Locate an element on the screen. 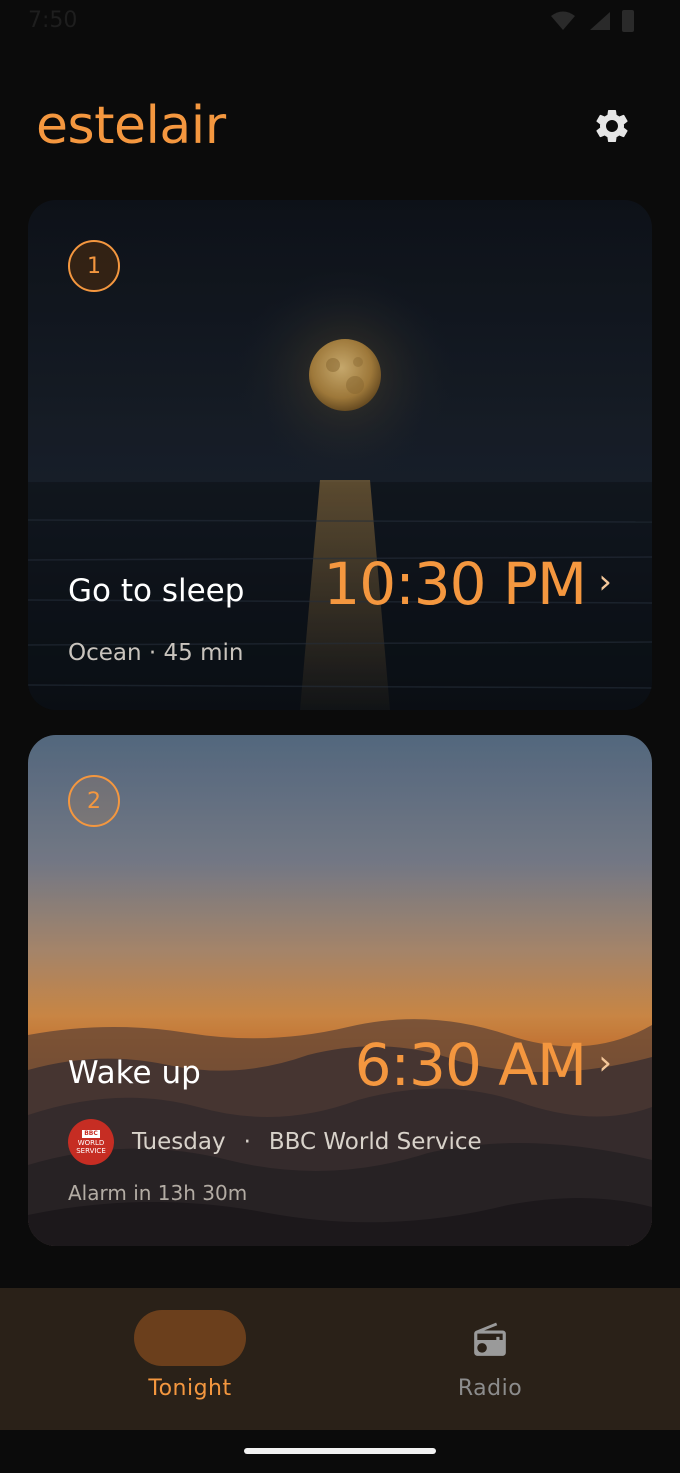  nav-radio: Radio is located at coordinates (490, 1359).